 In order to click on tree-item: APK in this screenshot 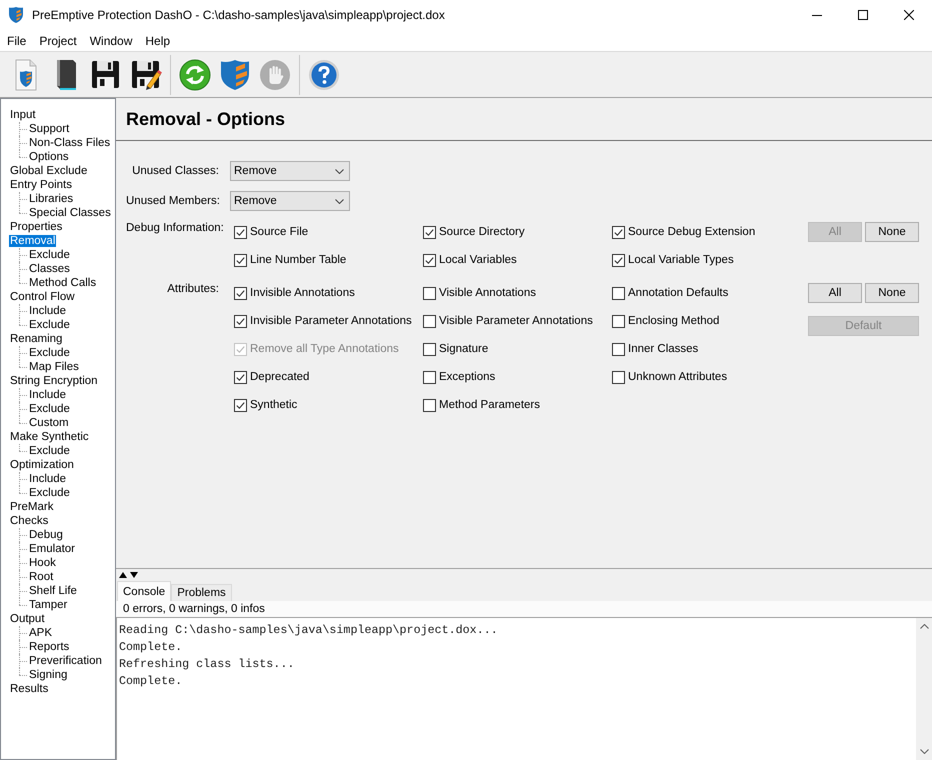, I will do `click(41, 633)`.